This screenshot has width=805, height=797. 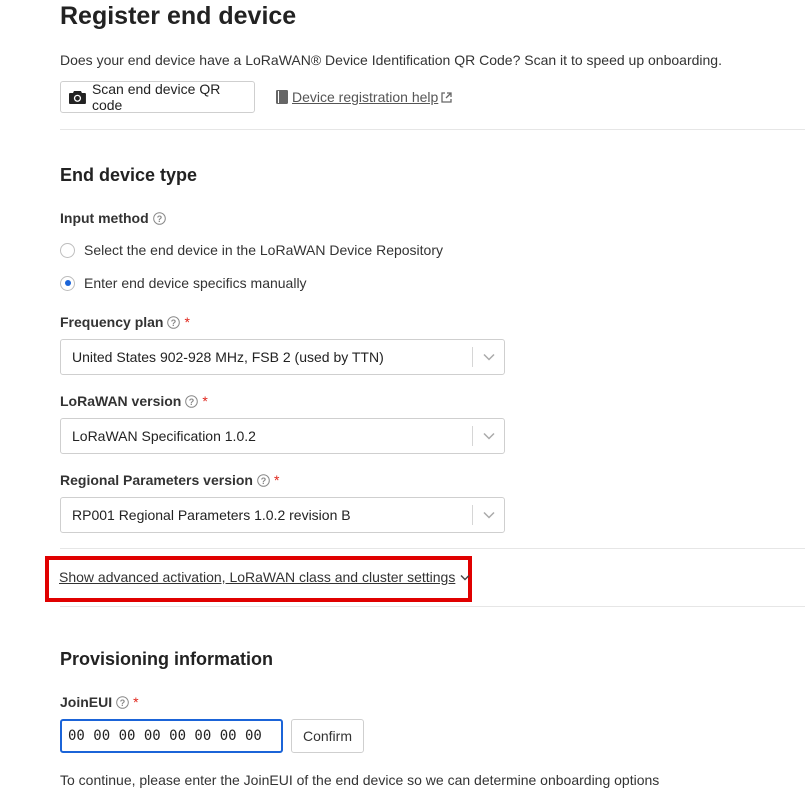 What do you see at coordinates (164, 436) in the screenshot?
I see `lorawan-version-value: LoRaWAN Specification 1.0.2` at bounding box center [164, 436].